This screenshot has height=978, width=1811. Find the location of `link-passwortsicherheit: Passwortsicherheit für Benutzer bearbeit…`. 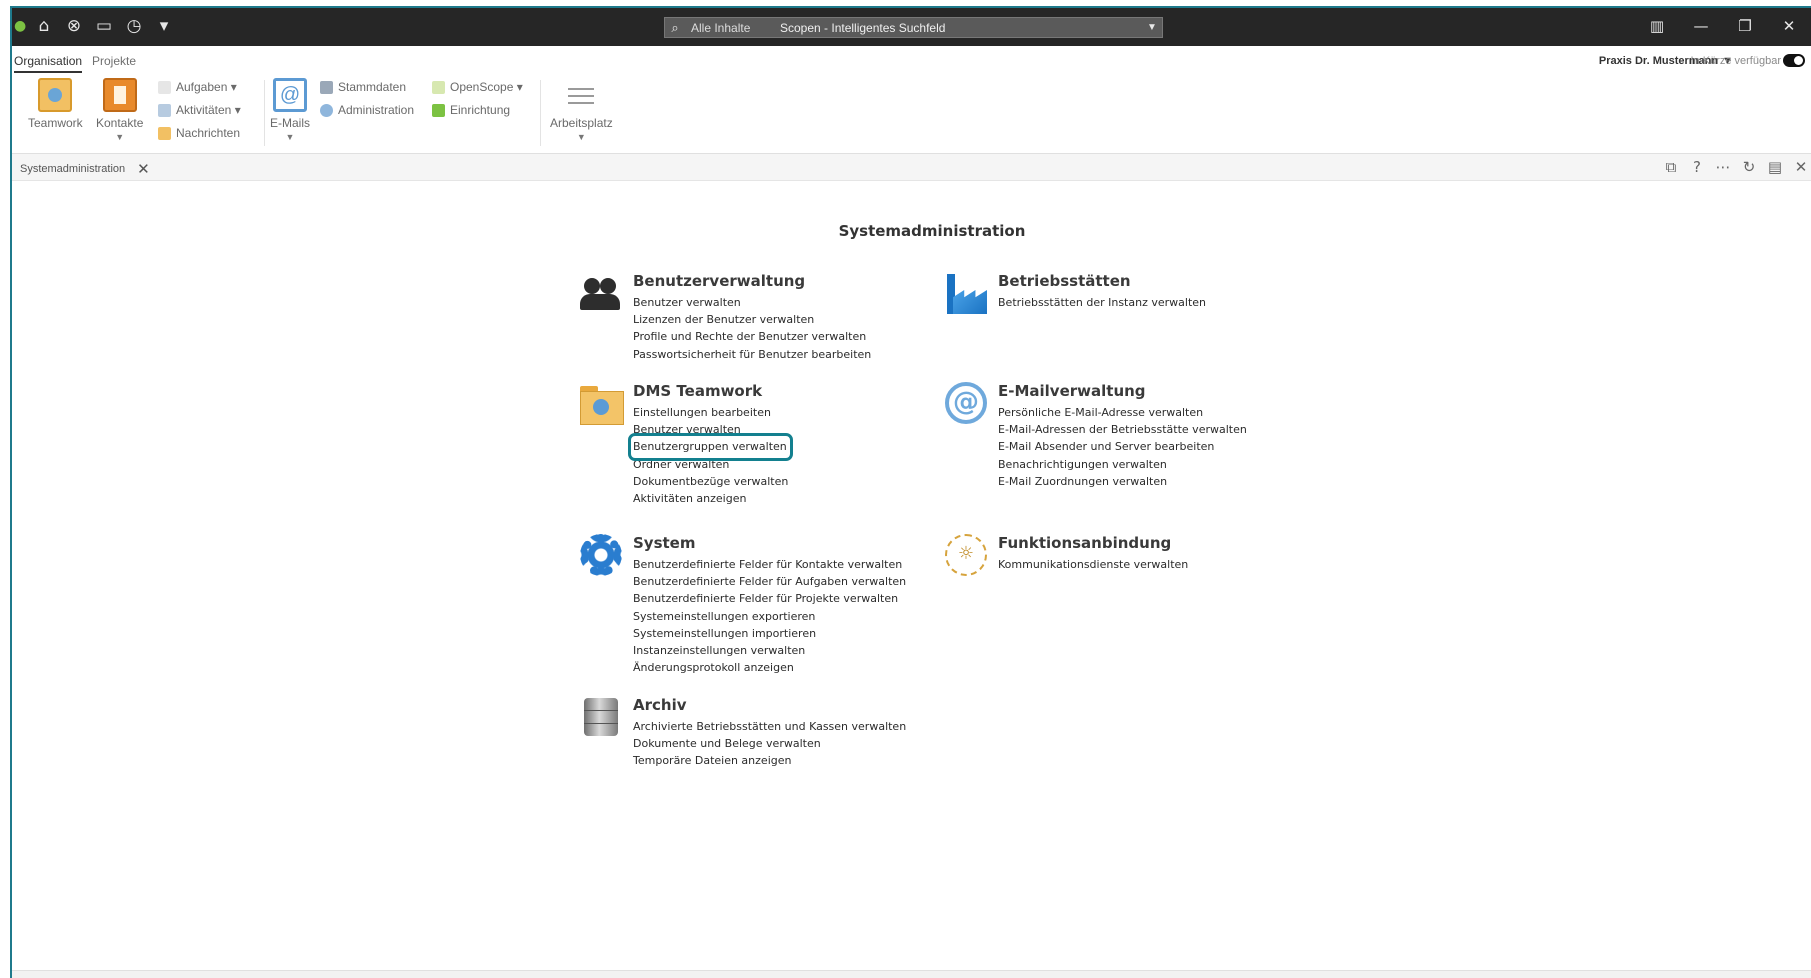

link-passwortsicherheit: Passwortsicherheit für Benutzer bearbeit… is located at coordinates (752, 354).